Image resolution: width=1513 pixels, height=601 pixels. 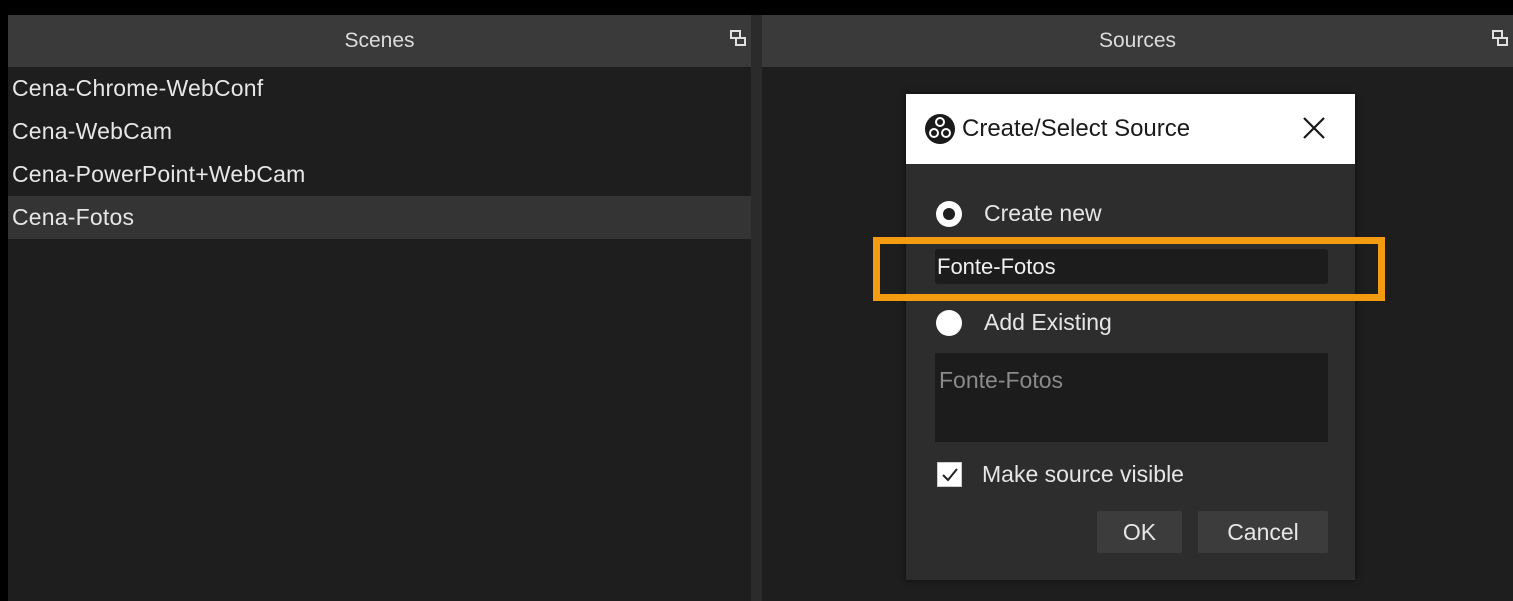 I want to click on checkmark-icon, so click(x=949, y=474).